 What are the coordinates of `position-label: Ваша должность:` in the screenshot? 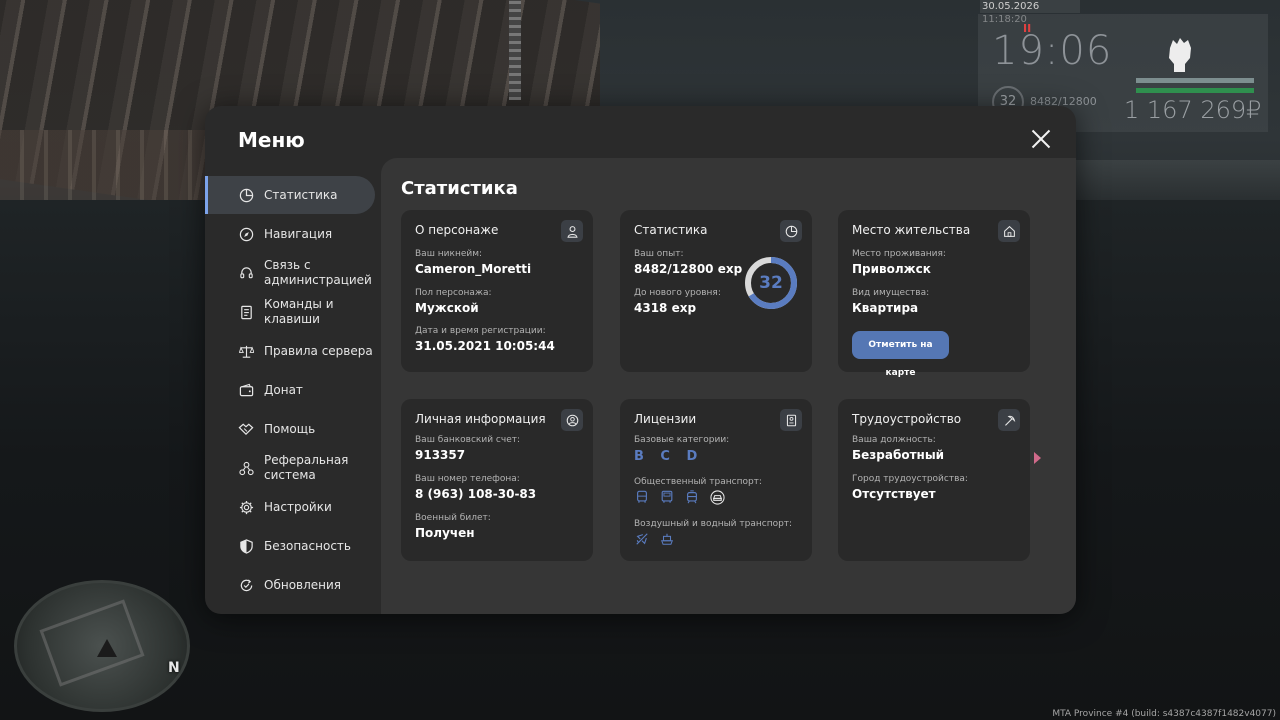 It's located at (894, 440).